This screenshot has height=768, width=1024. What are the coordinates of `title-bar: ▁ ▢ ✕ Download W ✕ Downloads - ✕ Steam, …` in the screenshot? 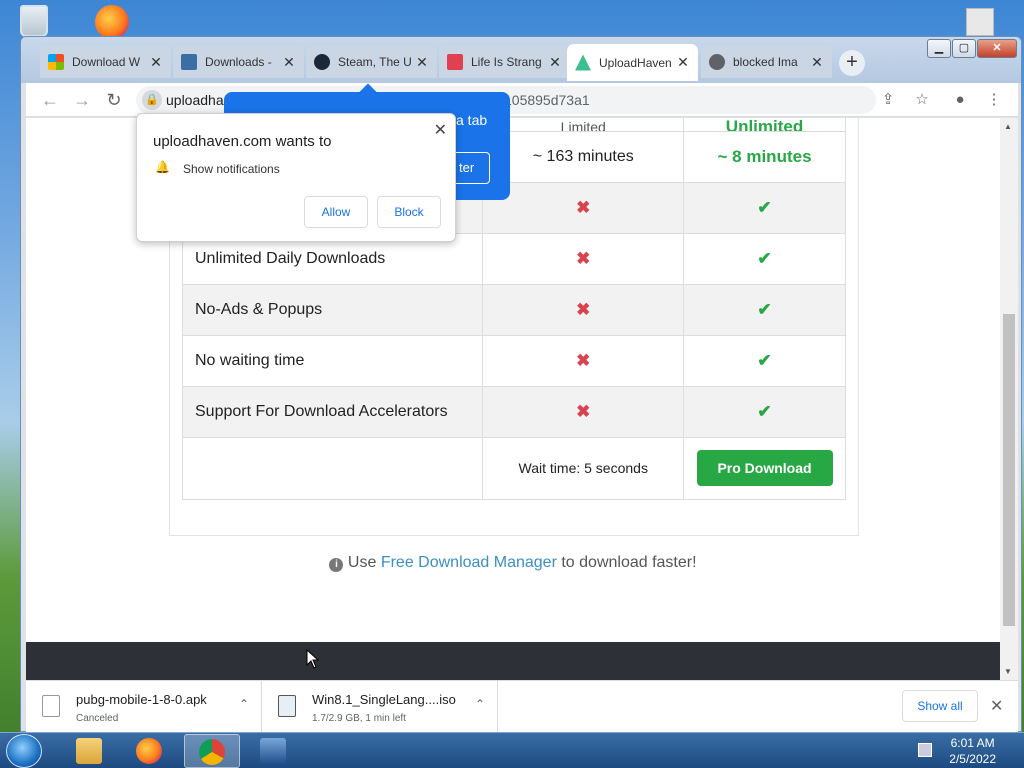 It's located at (521, 60).